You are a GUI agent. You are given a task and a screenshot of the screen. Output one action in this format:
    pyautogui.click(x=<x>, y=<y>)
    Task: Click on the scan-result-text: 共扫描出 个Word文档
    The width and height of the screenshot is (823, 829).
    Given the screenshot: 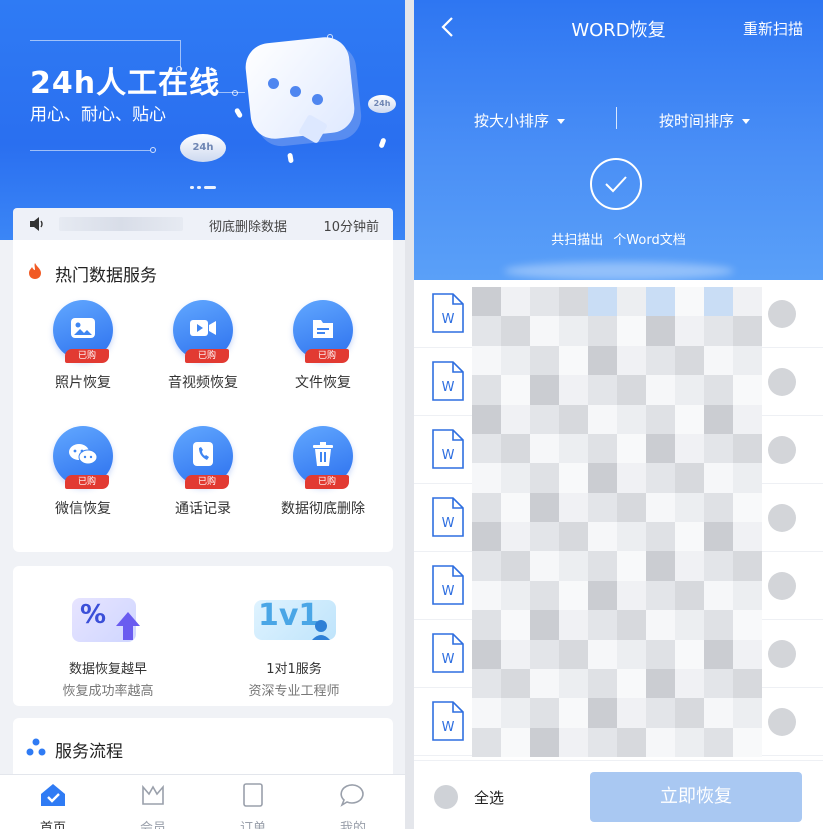 What is the action you would take?
    pyautogui.click(x=618, y=238)
    